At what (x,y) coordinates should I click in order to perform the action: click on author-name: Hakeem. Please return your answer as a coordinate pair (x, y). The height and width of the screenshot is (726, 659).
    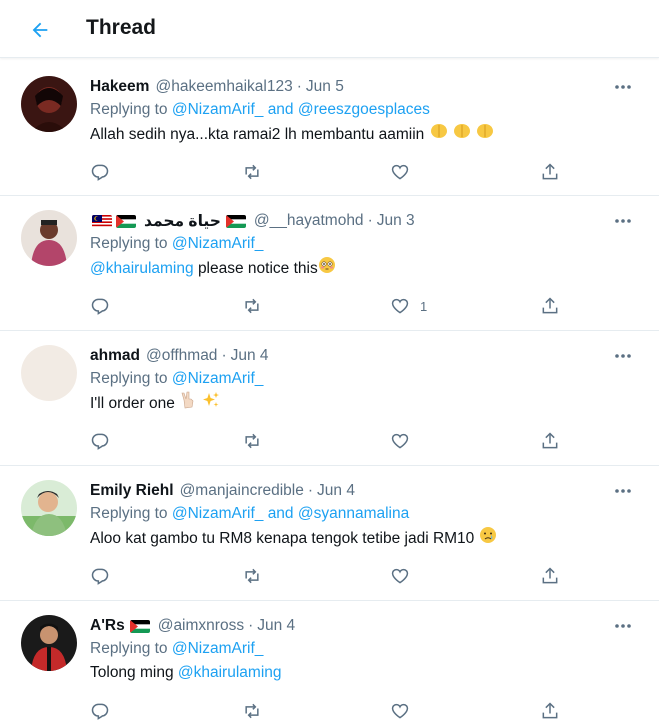
    Looking at the image, I should click on (119, 87).